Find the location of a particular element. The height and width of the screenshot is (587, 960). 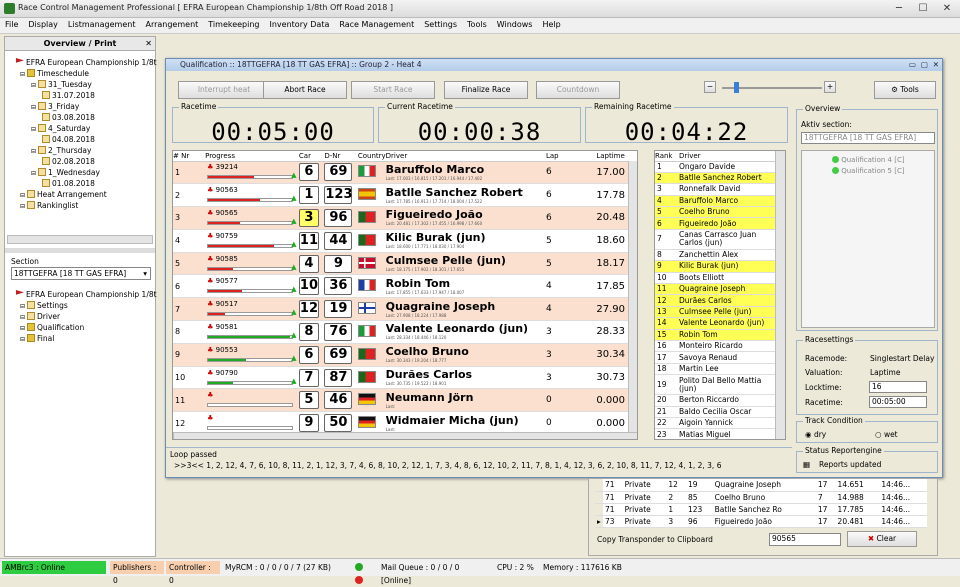

rank-row: 2 Batlle Sanchez Robert is located at coordinates (715, 178).